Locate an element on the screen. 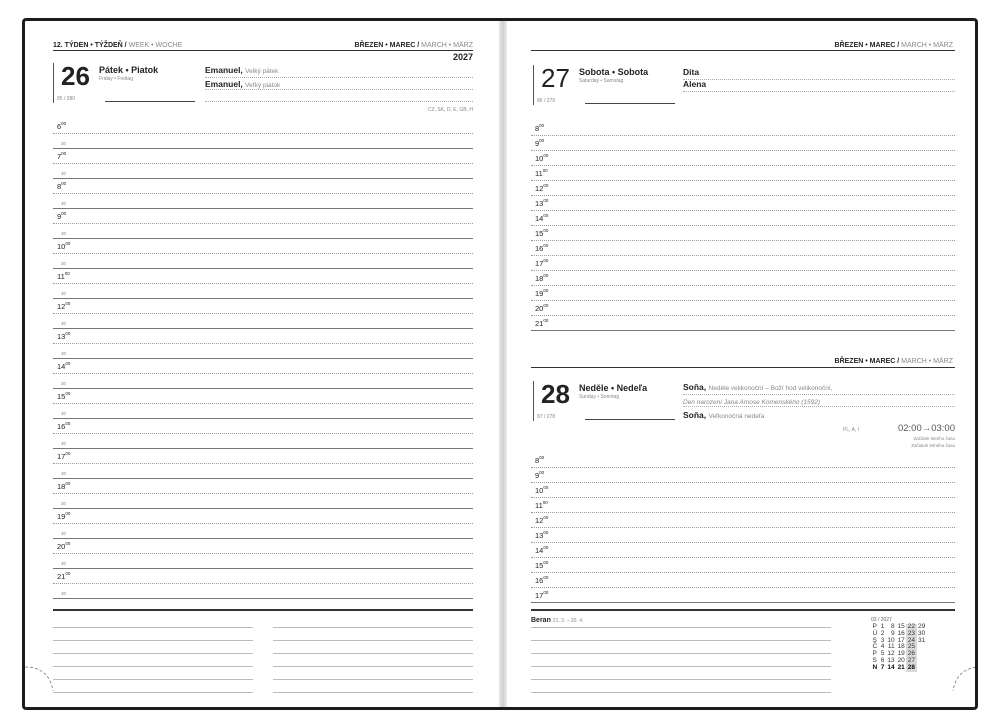 The width and height of the screenshot is (1000, 726). notes-column-right is located at coordinates (373, 654).